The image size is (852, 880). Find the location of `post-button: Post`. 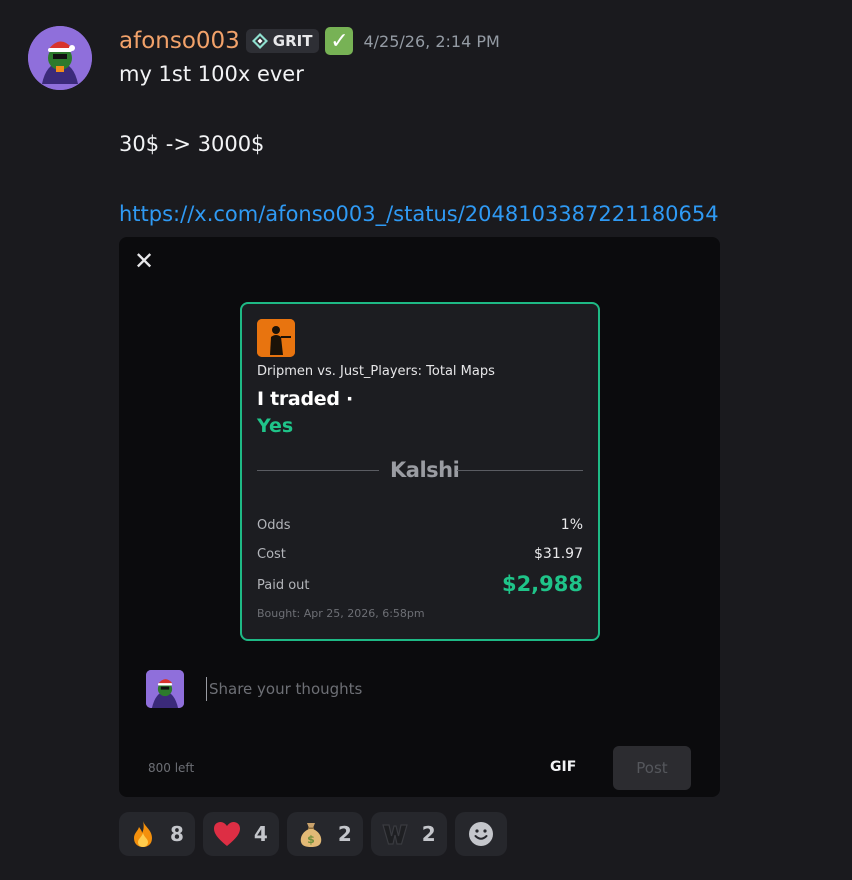

post-button: Post is located at coordinates (652, 768).